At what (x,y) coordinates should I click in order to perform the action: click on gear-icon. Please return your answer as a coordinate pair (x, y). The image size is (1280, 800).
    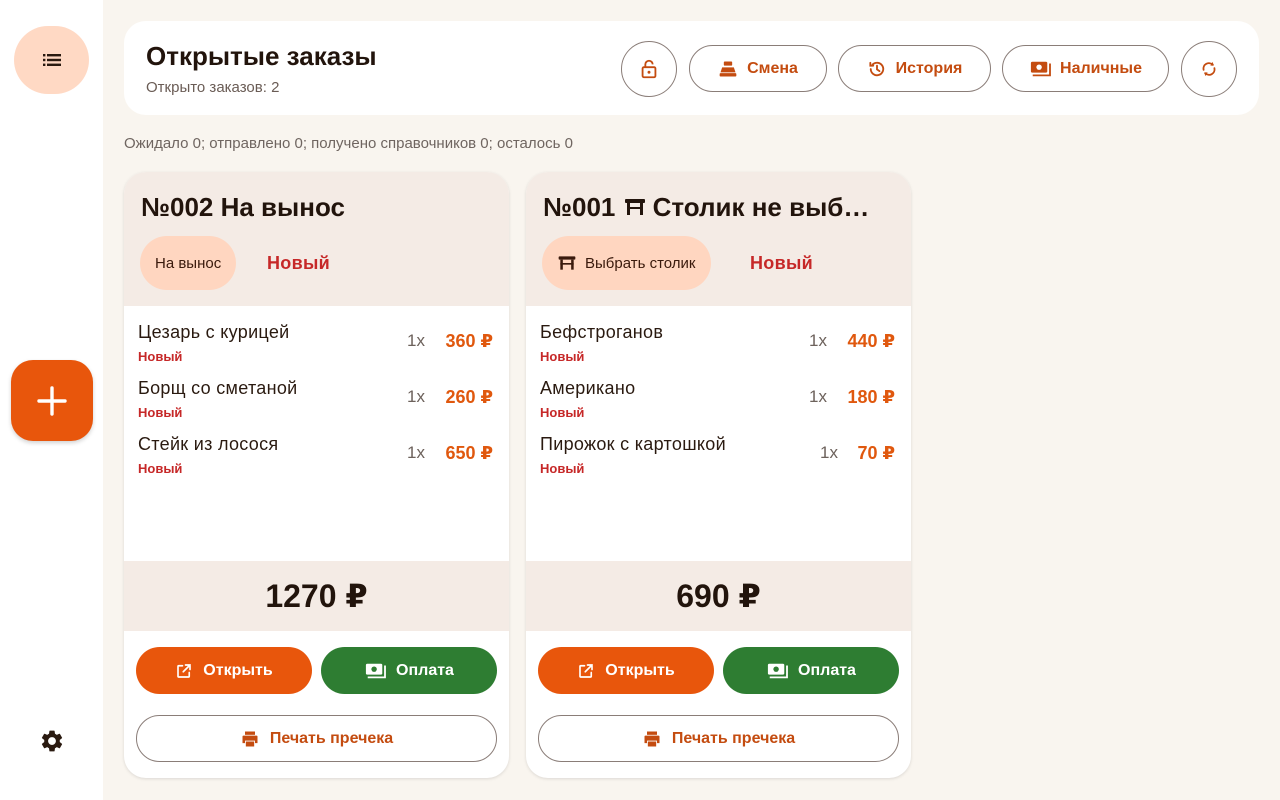
    Looking at the image, I should click on (52, 741).